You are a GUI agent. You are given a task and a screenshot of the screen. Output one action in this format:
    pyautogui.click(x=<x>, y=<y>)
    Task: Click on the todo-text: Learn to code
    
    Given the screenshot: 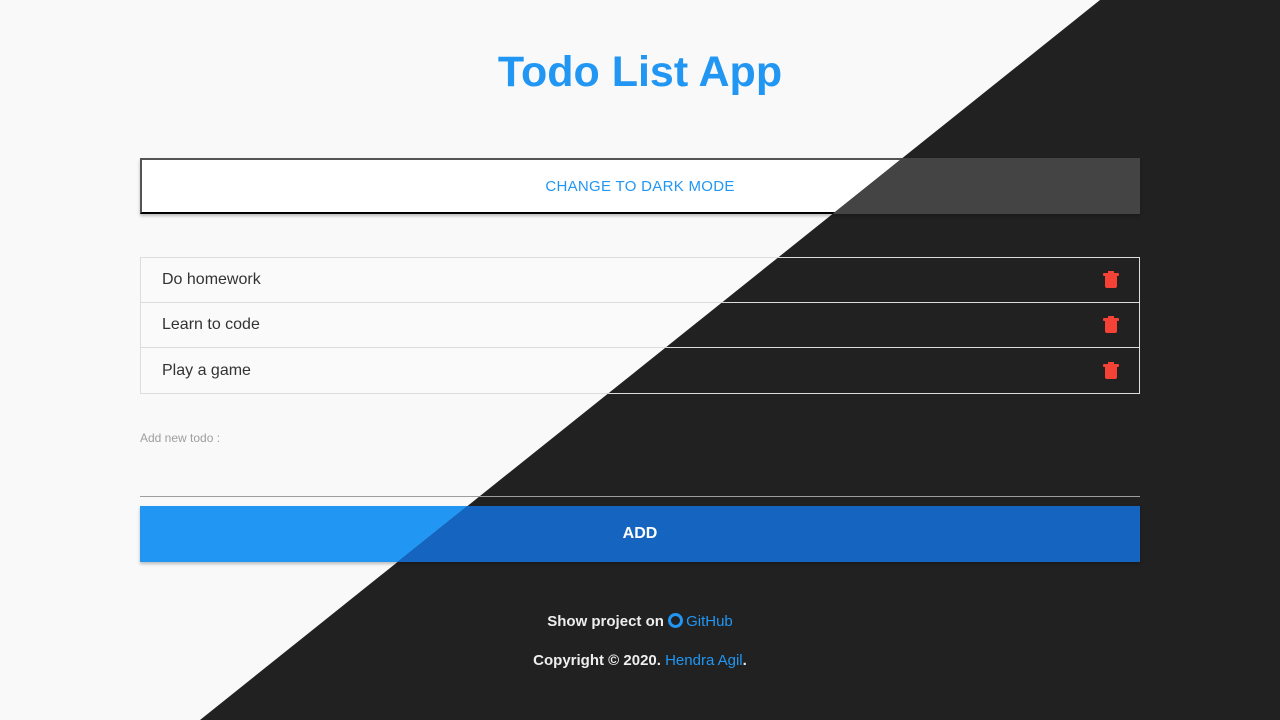 What is the action you would take?
    pyautogui.click(x=211, y=324)
    